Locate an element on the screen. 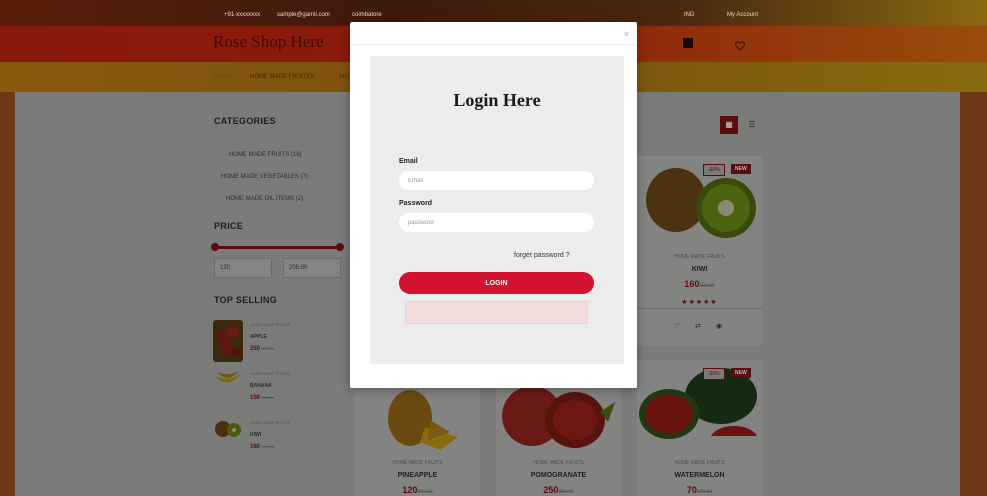  quick-view-icon: ◉ is located at coordinates (719, 326).